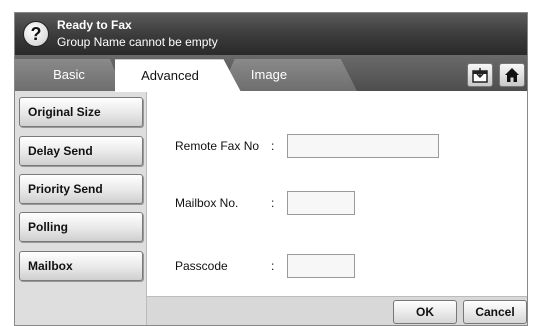 Image resolution: width=542 pixels, height=326 pixels. I want to click on remote-fax-no-field, so click(363, 146).